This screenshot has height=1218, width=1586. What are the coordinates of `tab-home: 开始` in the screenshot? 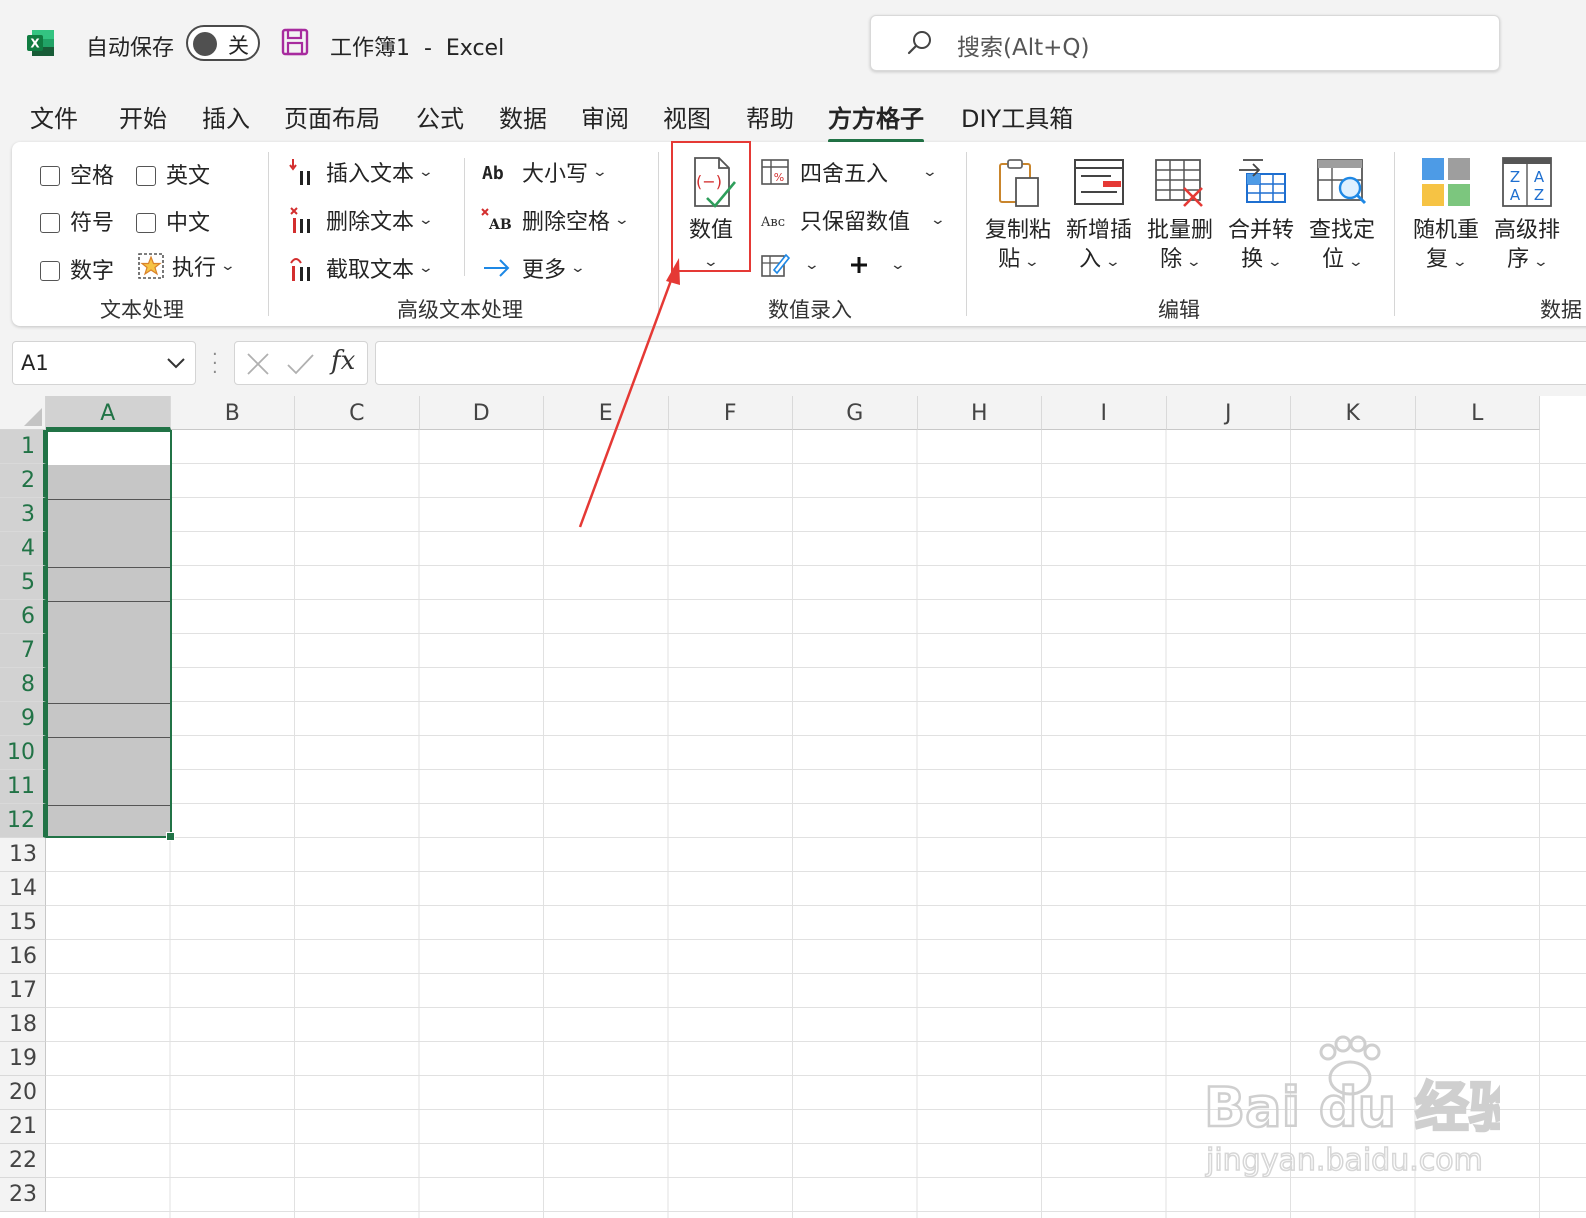 It's located at (143, 116).